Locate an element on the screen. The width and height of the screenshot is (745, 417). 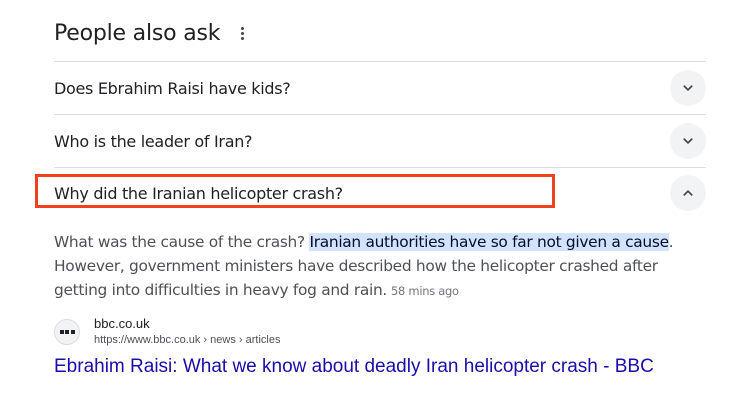
chevron-up-icon is located at coordinates (688, 193).